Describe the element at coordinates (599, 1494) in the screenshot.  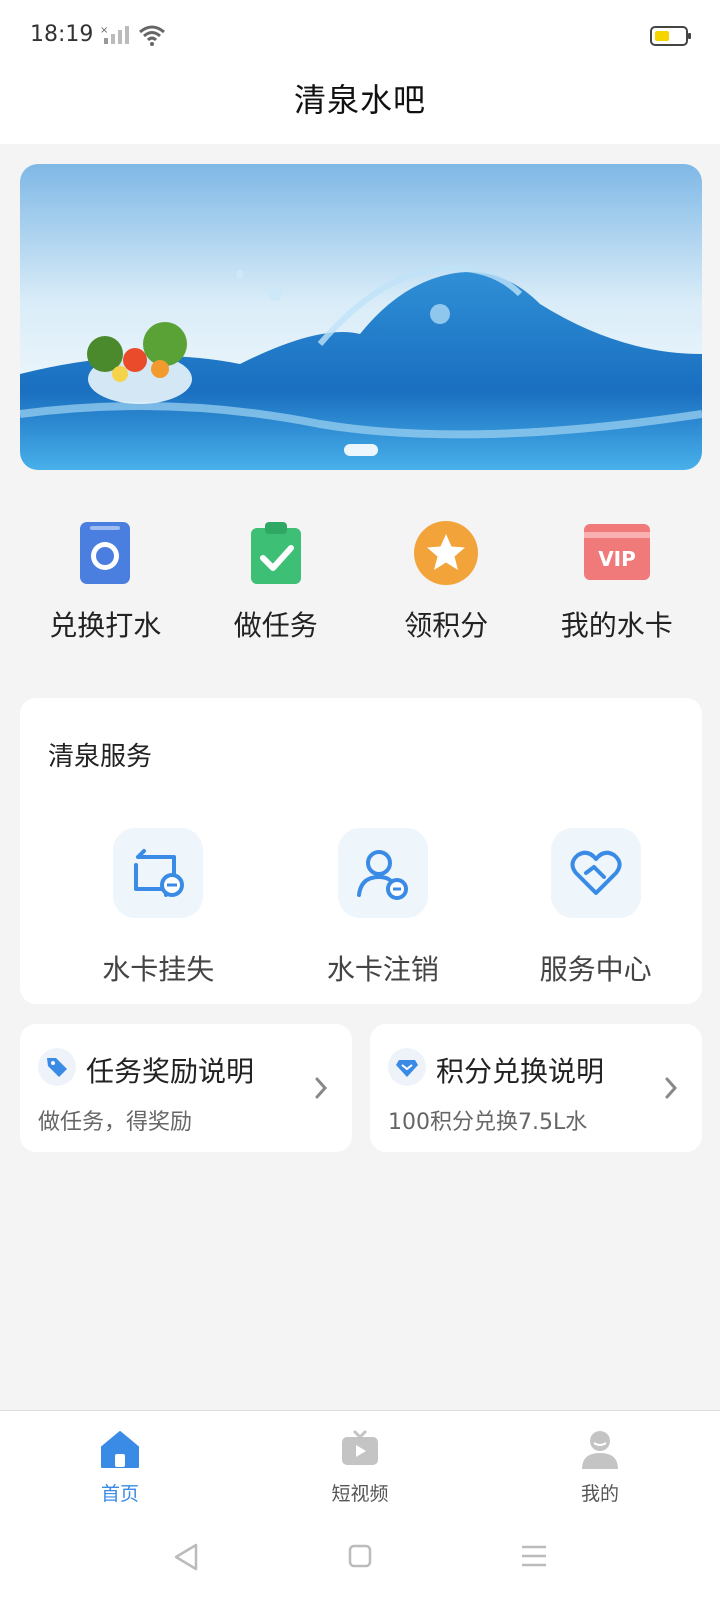
I see `nav-label: 我的` at that location.